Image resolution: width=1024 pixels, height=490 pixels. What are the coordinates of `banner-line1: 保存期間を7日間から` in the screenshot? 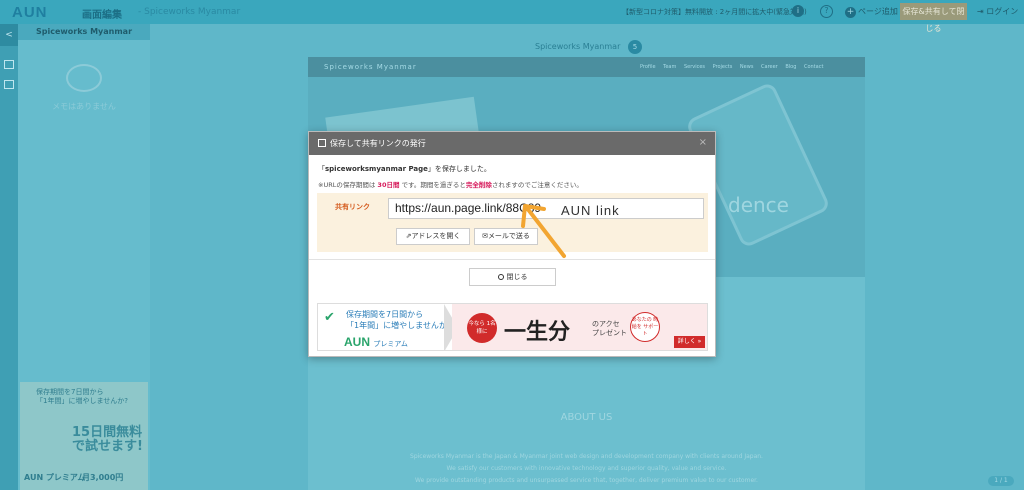 It's located at (385, 314).